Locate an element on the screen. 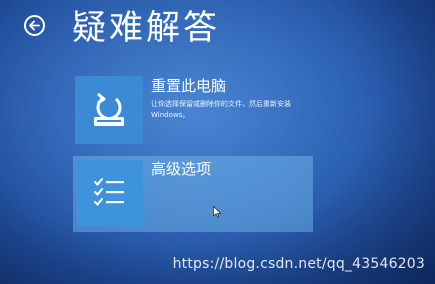 The width and height of the screenshot is (435, 284). advanced-options-tile is located at coordinates (110, 193).